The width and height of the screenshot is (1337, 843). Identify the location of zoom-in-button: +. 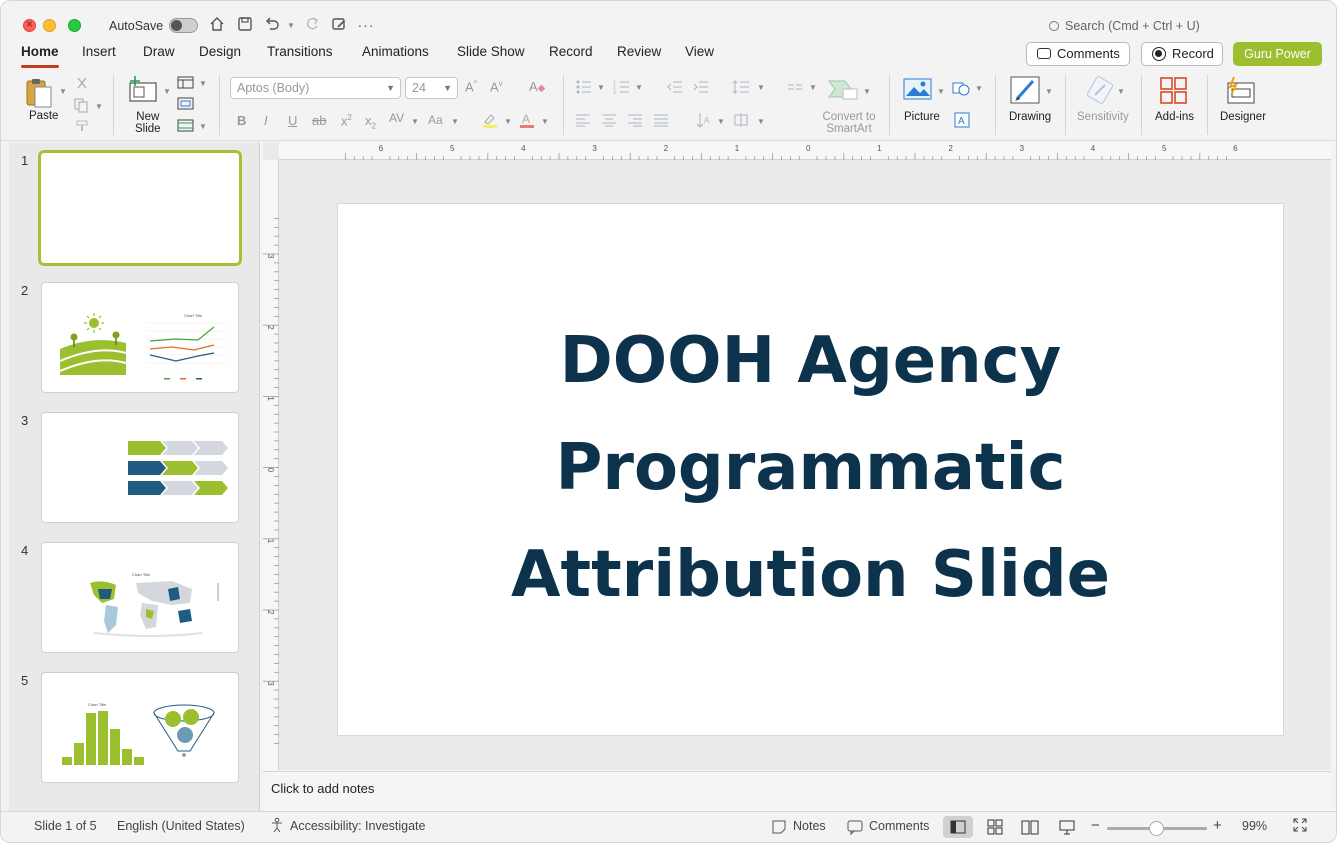
(1217, 825).